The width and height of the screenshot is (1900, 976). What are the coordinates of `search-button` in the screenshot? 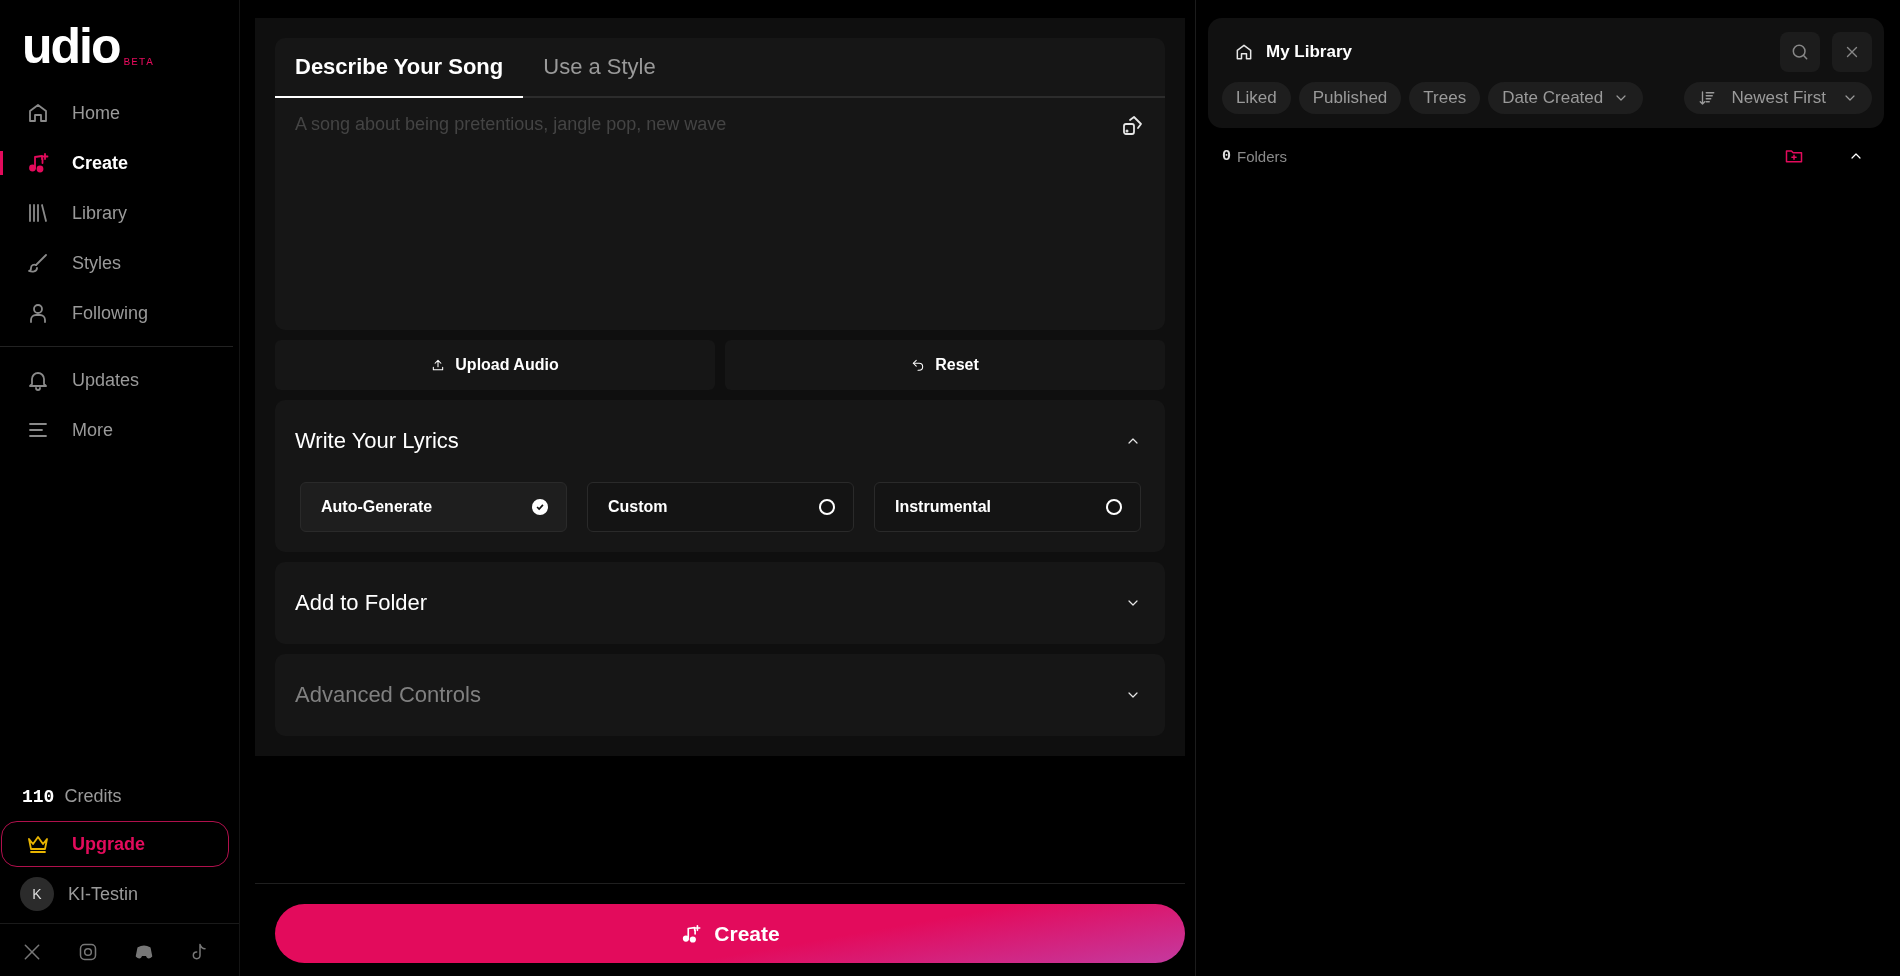 It's located at (1800, 52).